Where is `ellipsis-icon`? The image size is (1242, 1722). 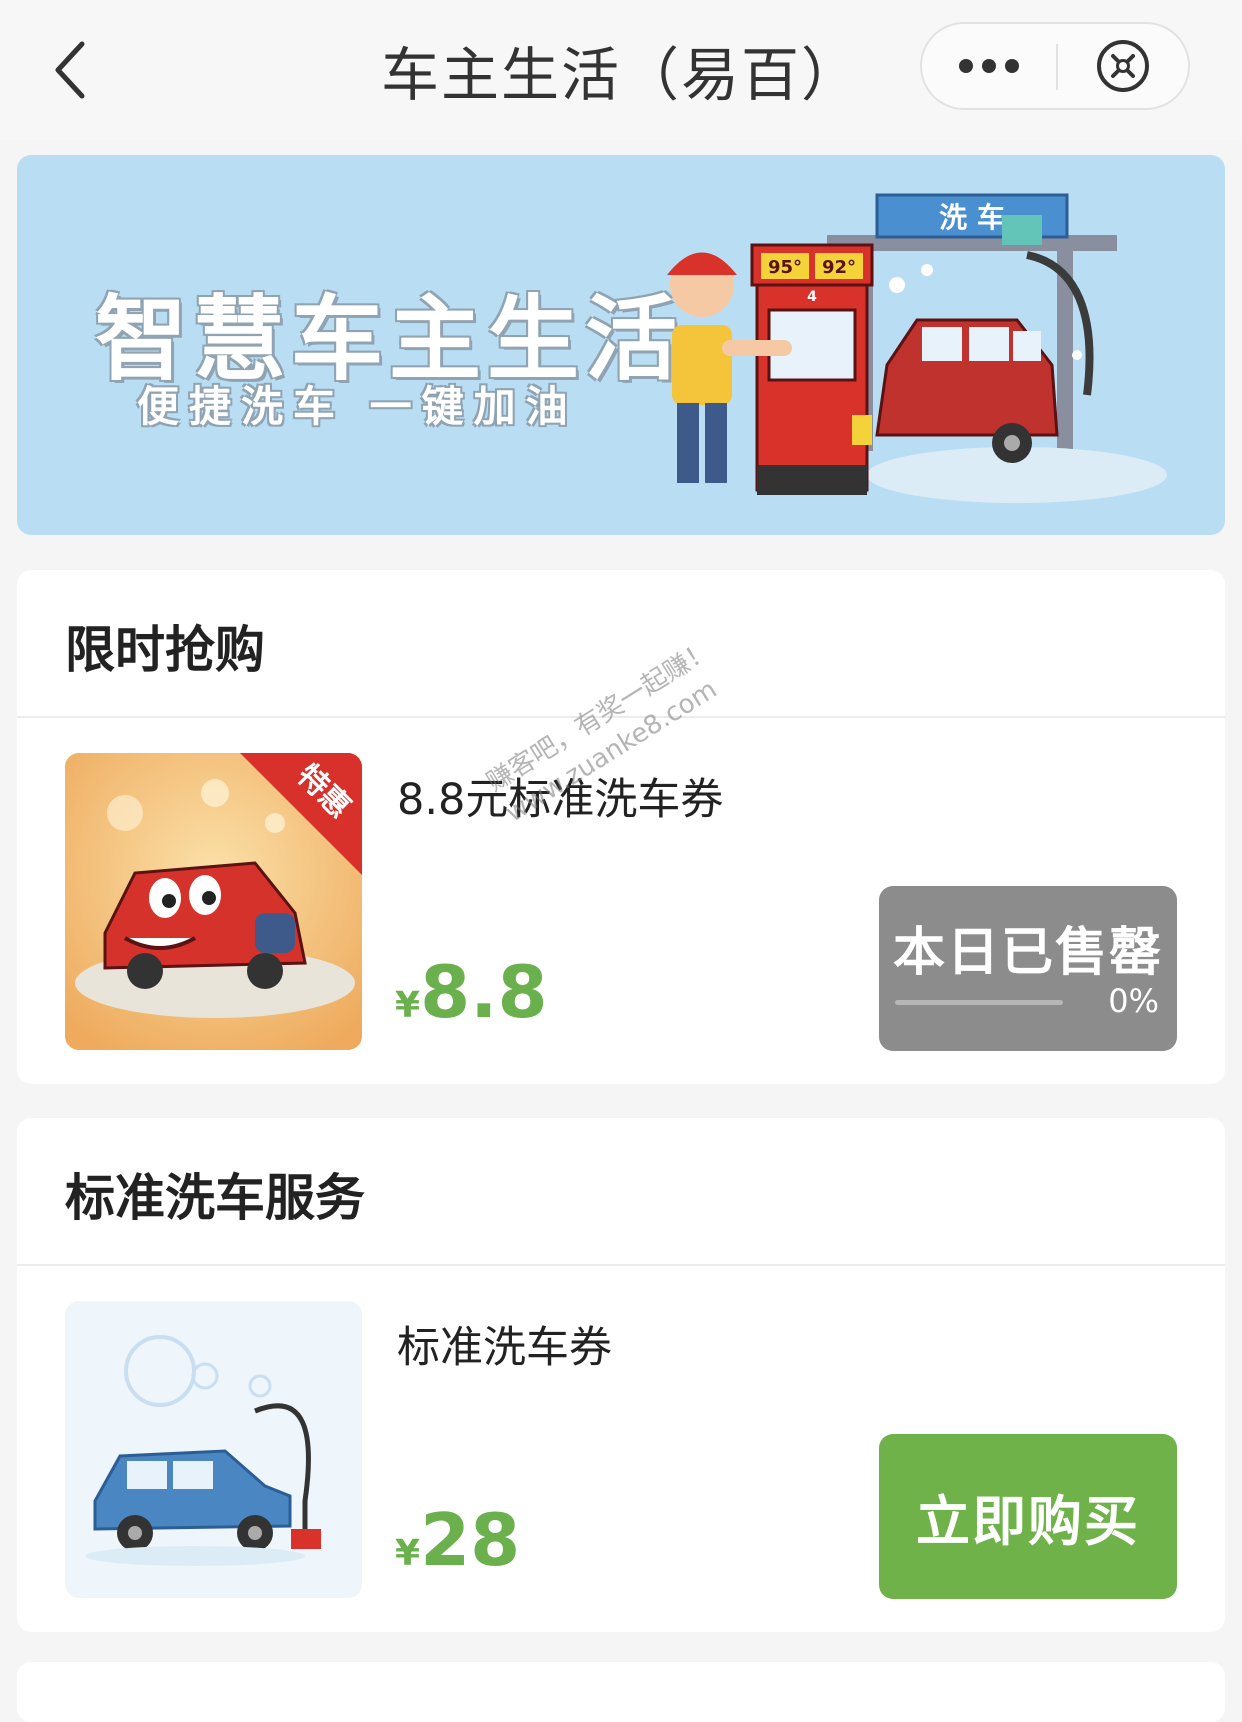
ellipsis-icon is located at coordinates (989, 66).